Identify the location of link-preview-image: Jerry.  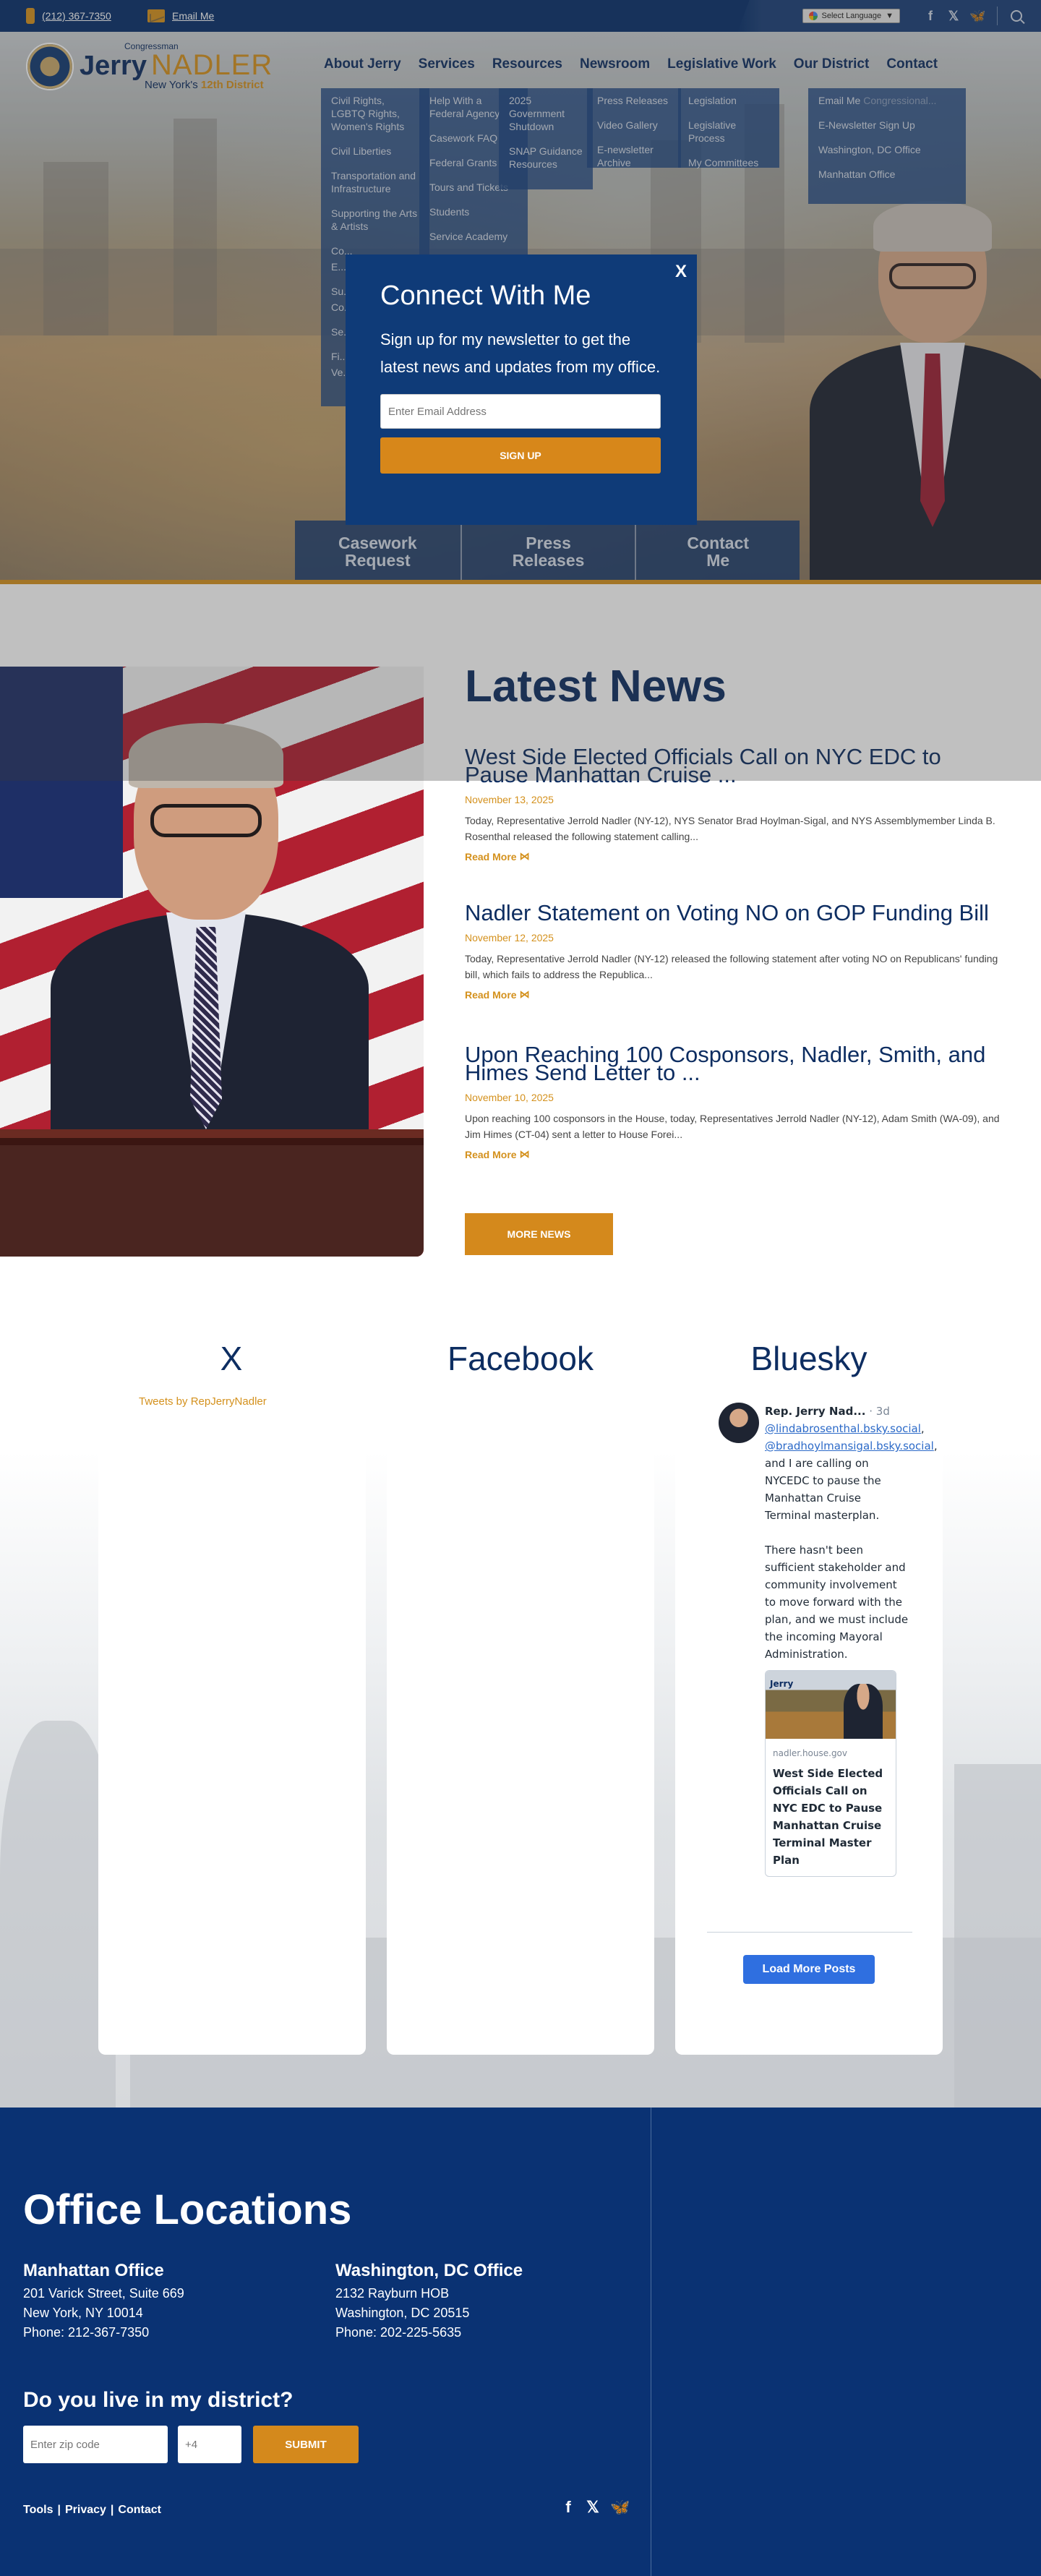
(831, 1705).